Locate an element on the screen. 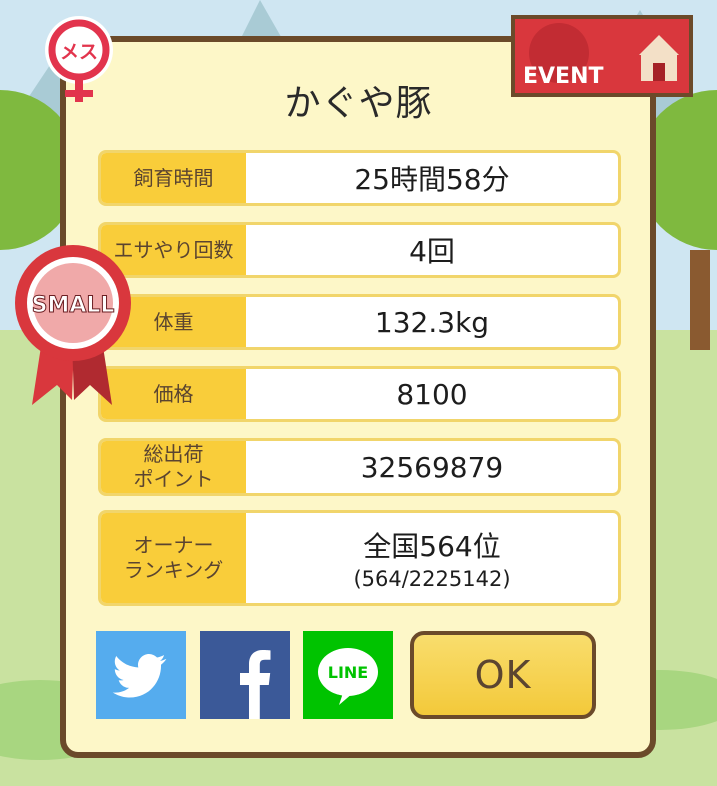 The height and width of the screenshot is (786, 717). female-gender-badge: メス is located at coordinates (79, 63).